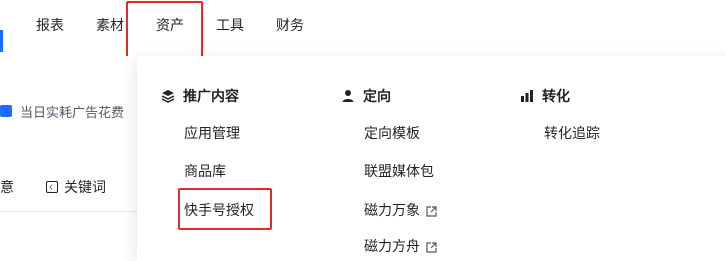  I want to click on menu-item-app-management: 应用管理, so click(212, 133).